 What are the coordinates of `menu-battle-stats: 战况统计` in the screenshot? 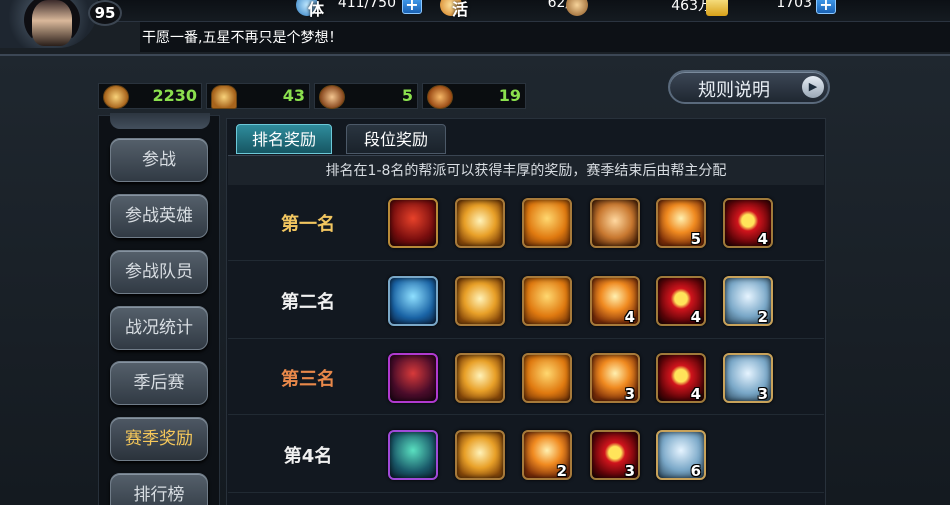 It's located at (159, 328).